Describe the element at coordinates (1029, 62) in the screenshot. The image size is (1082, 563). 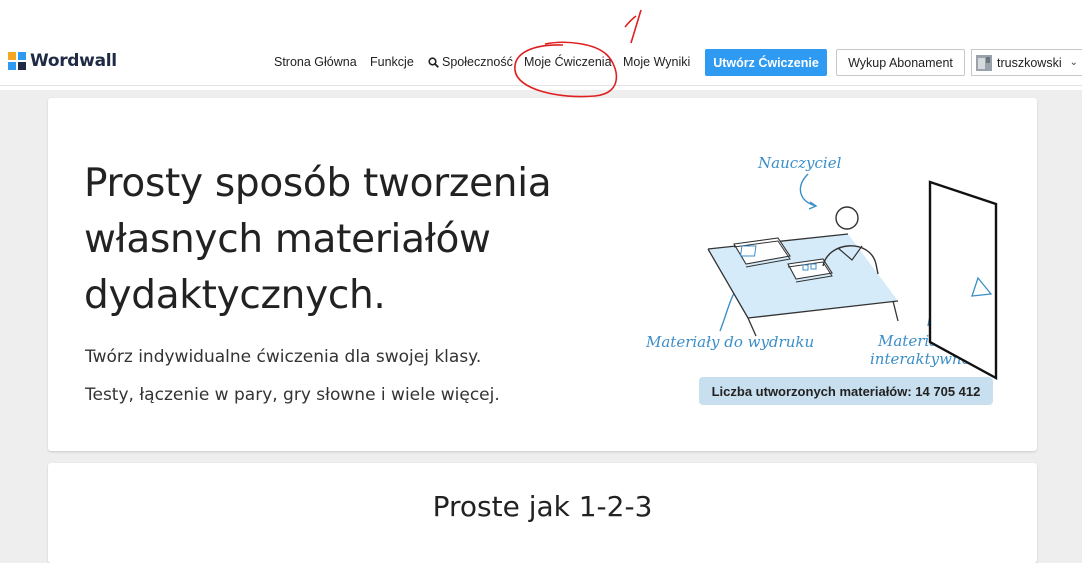
I see `username: truszkowski` at that location.